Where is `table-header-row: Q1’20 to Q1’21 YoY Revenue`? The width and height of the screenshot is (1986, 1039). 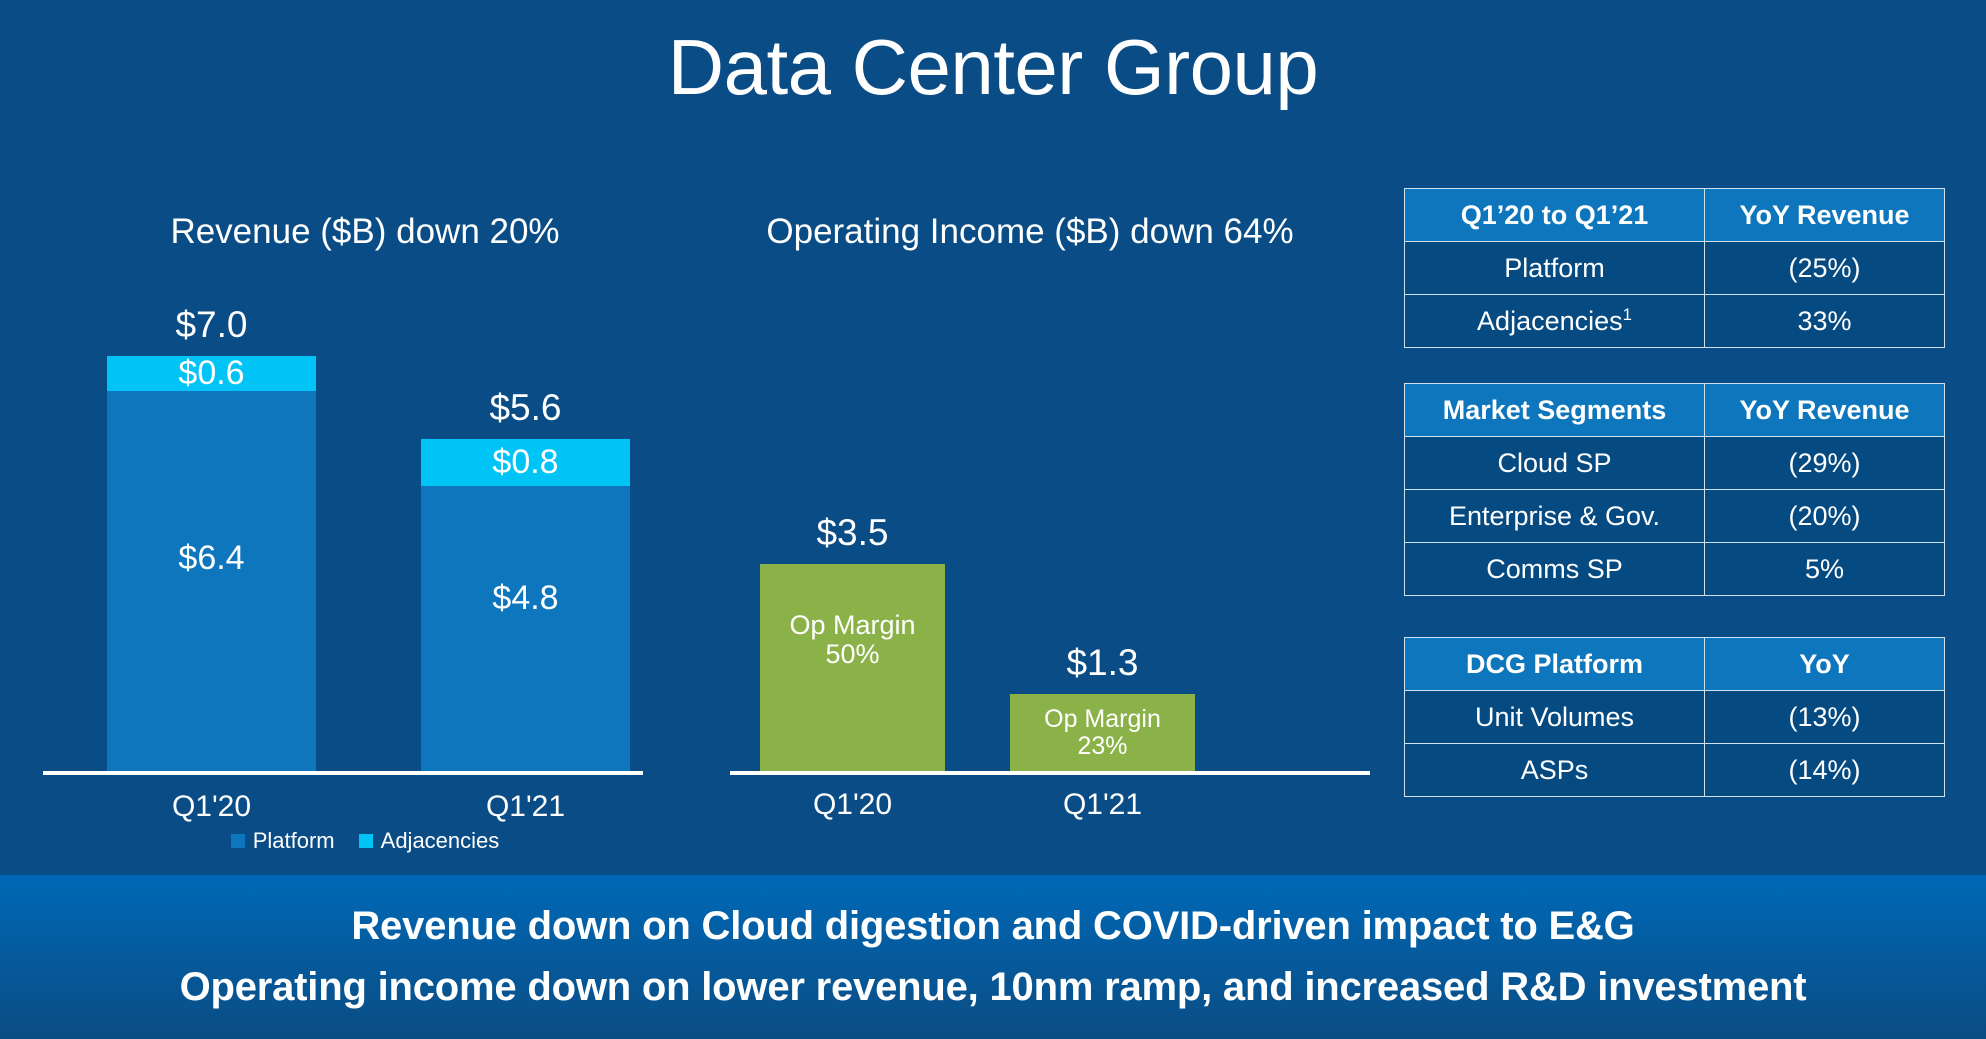
table-header-row: Q1’20 to Q1’21 YoY Revenue is located at coordinates (1674, 215).